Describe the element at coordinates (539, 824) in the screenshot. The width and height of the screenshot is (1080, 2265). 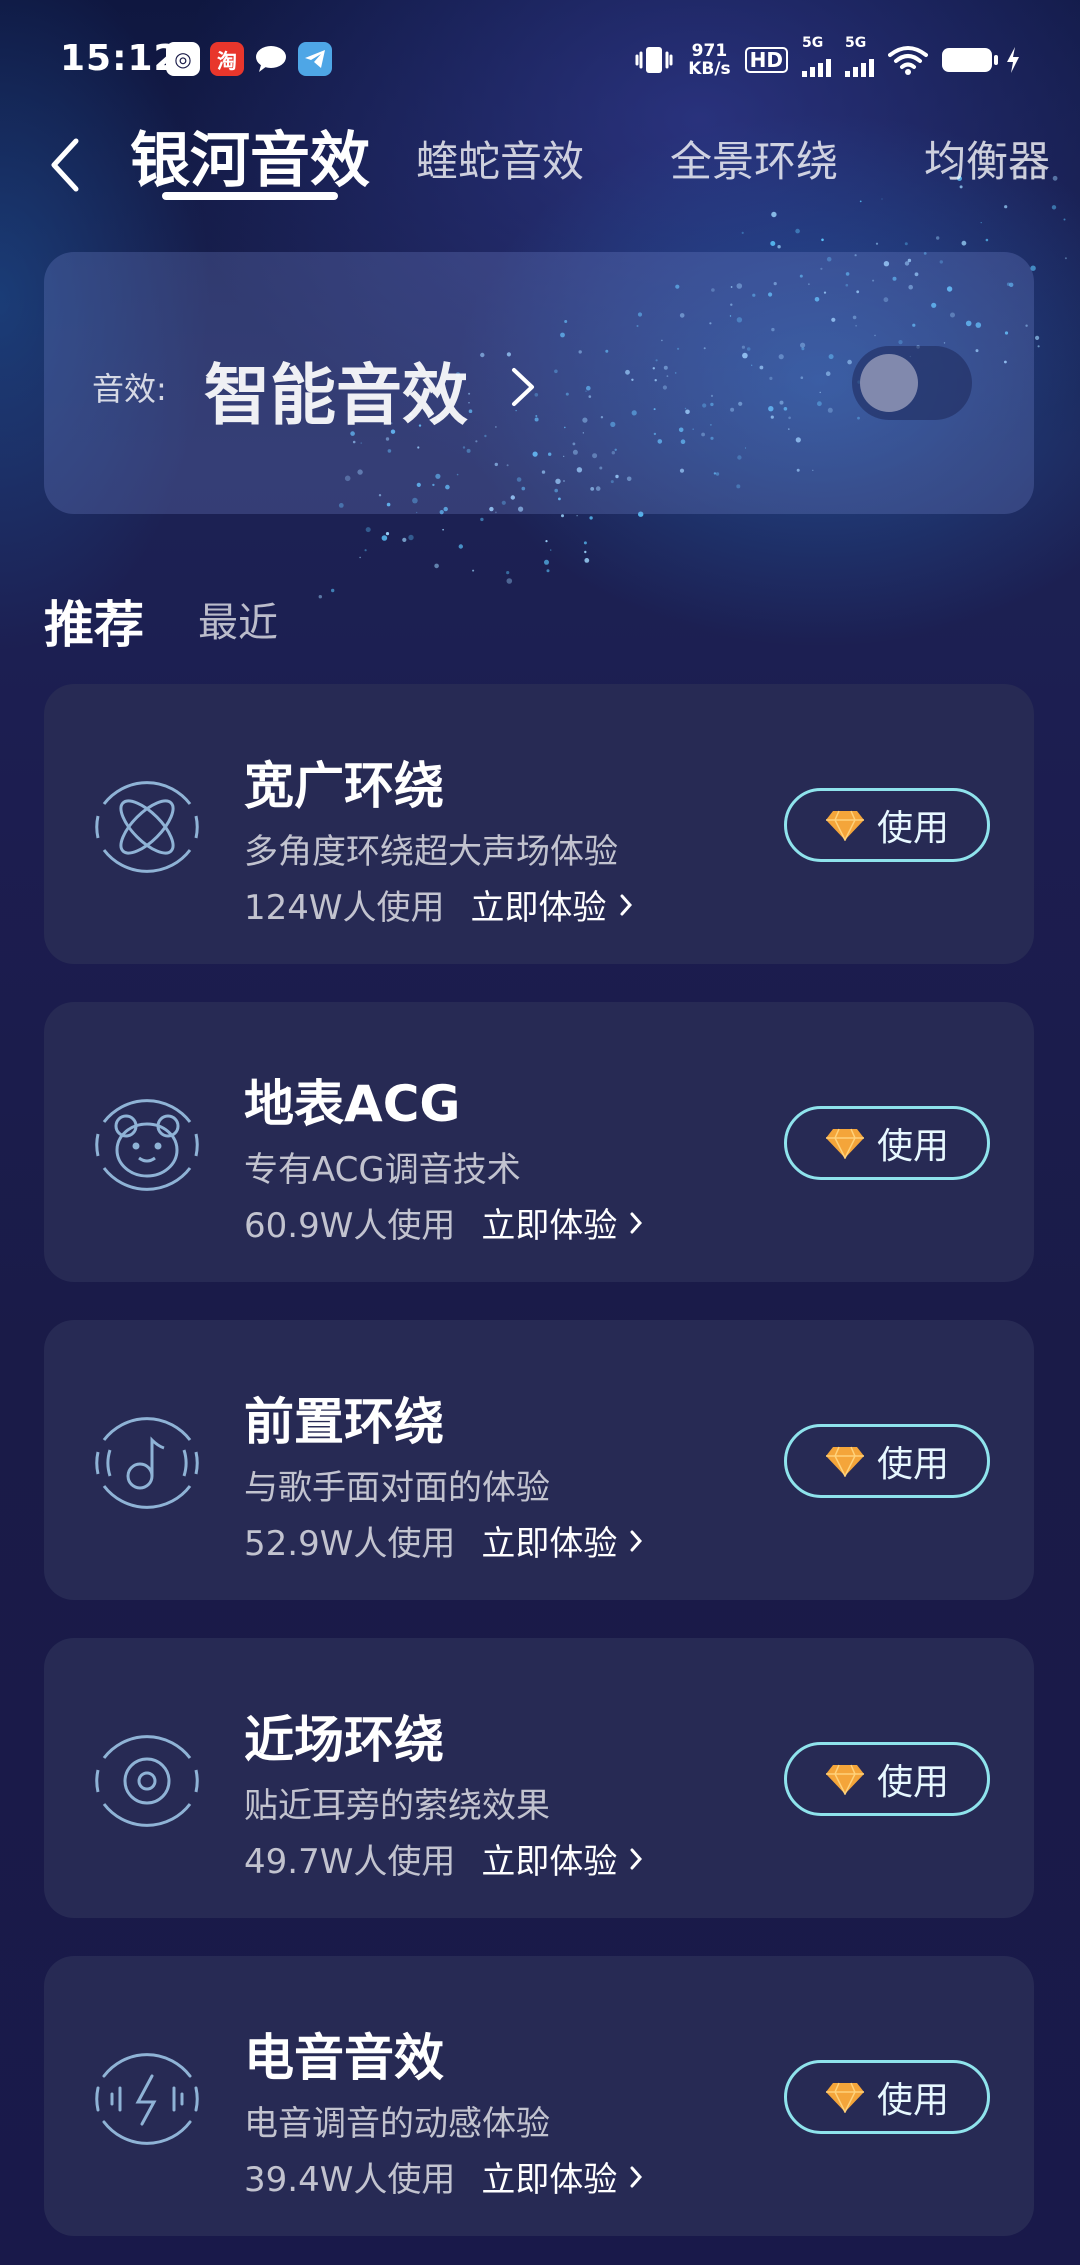
I see `effect-card-wide-surround: 宽广环绕 多角度环绕超大声场体验 124W人使用 立即体验 使用` at that location.